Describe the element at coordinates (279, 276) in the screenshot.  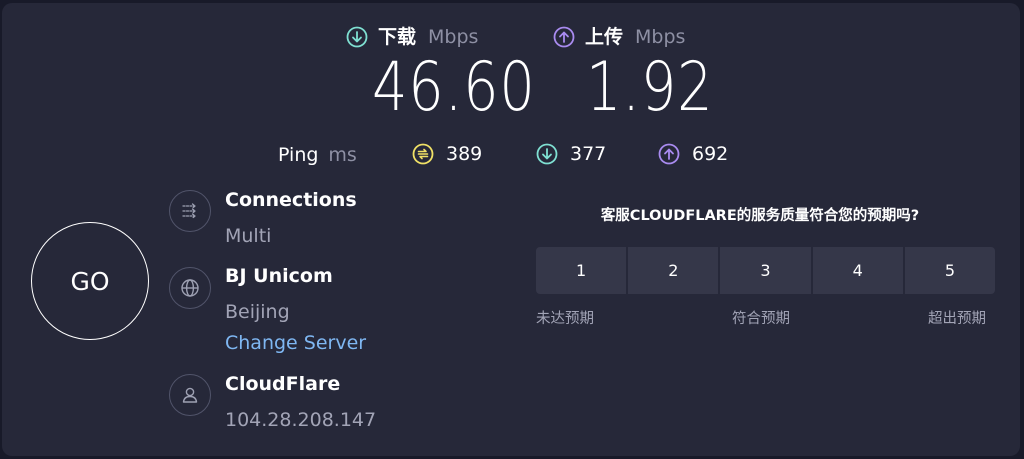
I see `server-title: BJ Unicom` at that location.